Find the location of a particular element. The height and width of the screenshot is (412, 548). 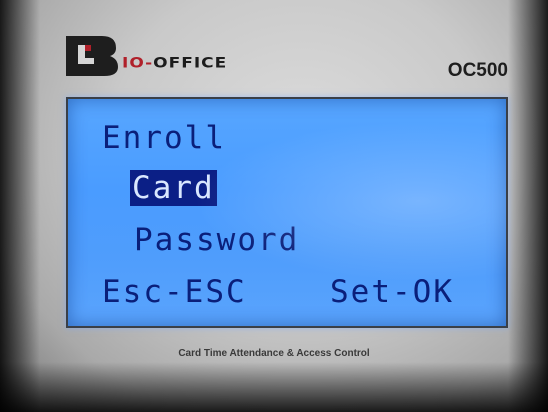

menu-item-card-label: Card is located at coordinates (173, 188).